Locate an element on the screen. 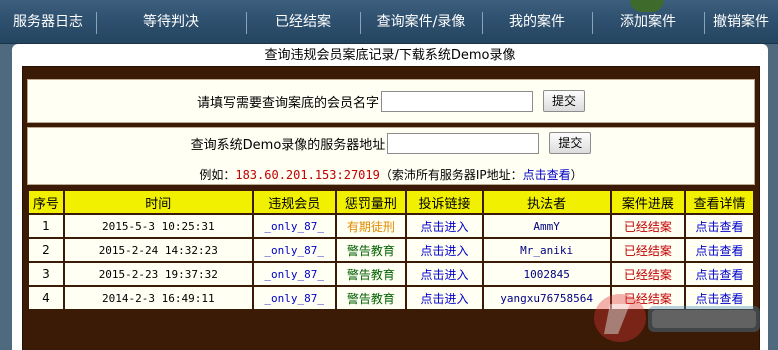 The height and width of the screenshot is (350, 778). server-address-input is located at coordinates (463, 143).